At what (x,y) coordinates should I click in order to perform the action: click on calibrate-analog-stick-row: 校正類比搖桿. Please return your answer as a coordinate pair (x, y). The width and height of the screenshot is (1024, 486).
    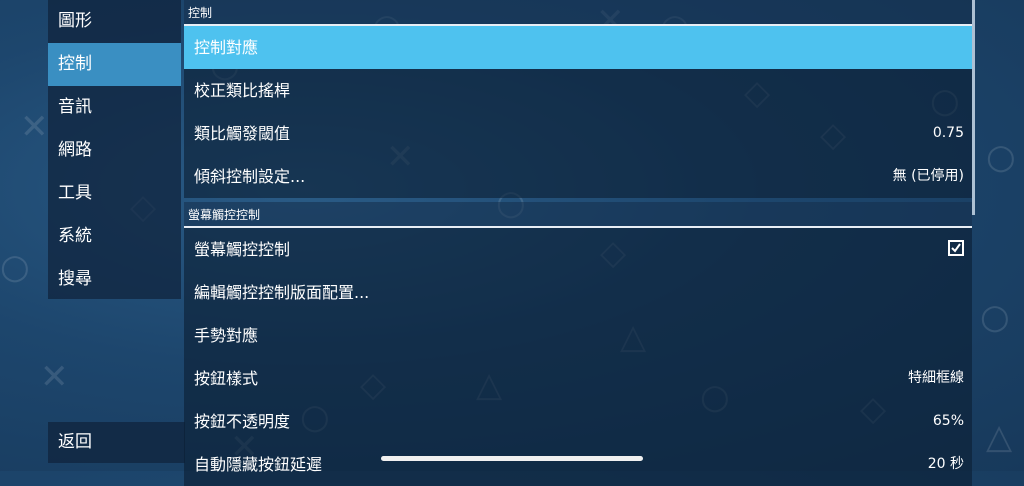
    Looking at the image, I should click on (578, 90).